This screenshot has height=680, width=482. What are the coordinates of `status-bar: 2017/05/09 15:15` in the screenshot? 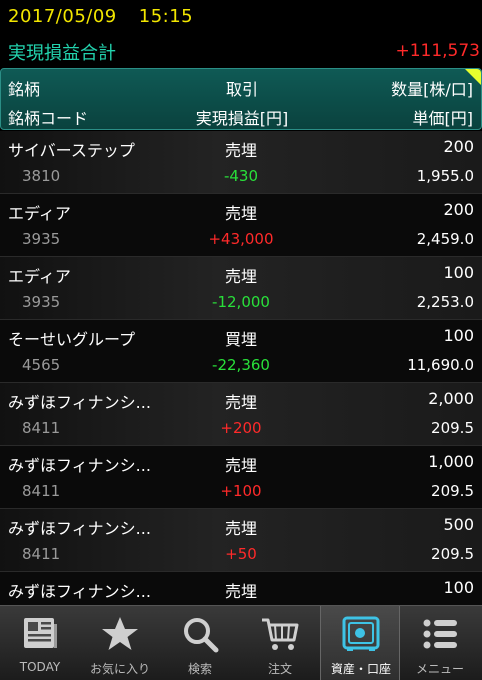 It's located at (241, 17).